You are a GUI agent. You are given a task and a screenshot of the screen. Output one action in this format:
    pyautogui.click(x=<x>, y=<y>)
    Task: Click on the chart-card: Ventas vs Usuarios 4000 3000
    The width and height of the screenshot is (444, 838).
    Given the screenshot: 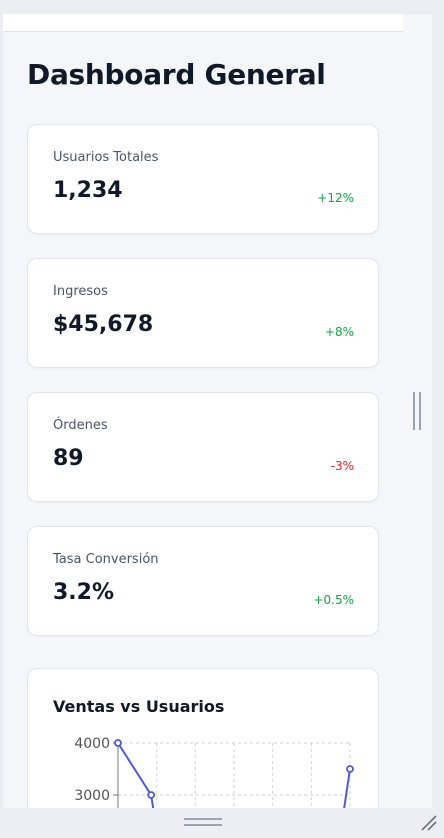 What is the action you would take?
    pyautogui.click(x=203, y=738)
    